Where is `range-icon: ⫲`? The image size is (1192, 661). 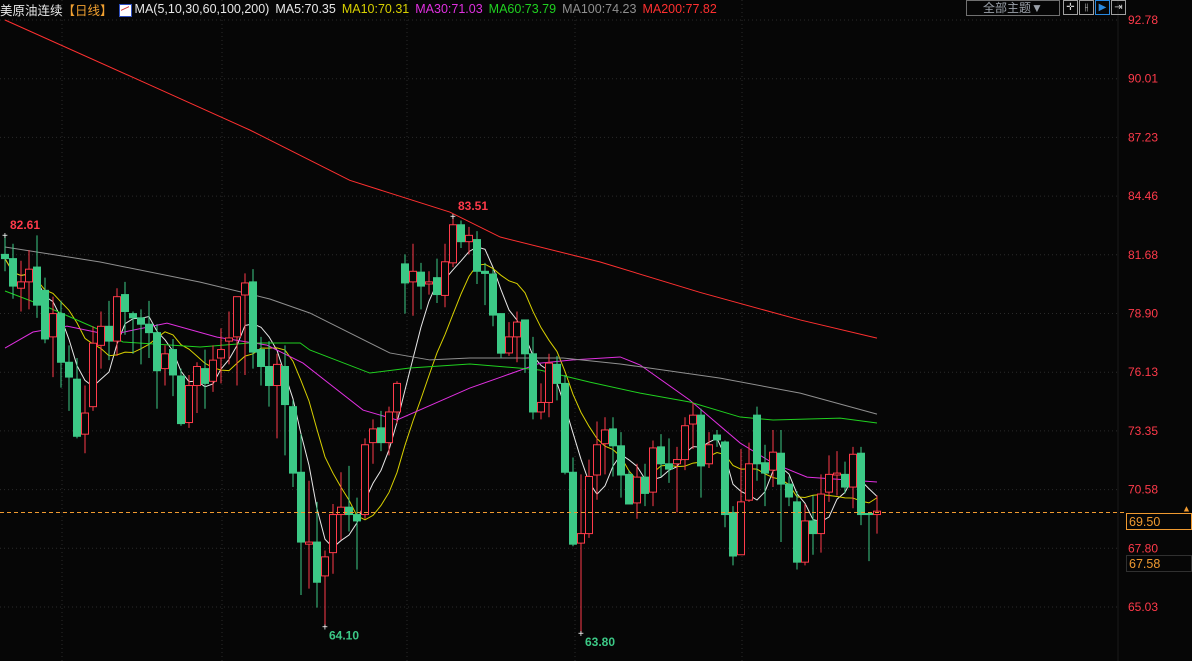
range-icon: ⫲ is located at coordinates (1086, 7).